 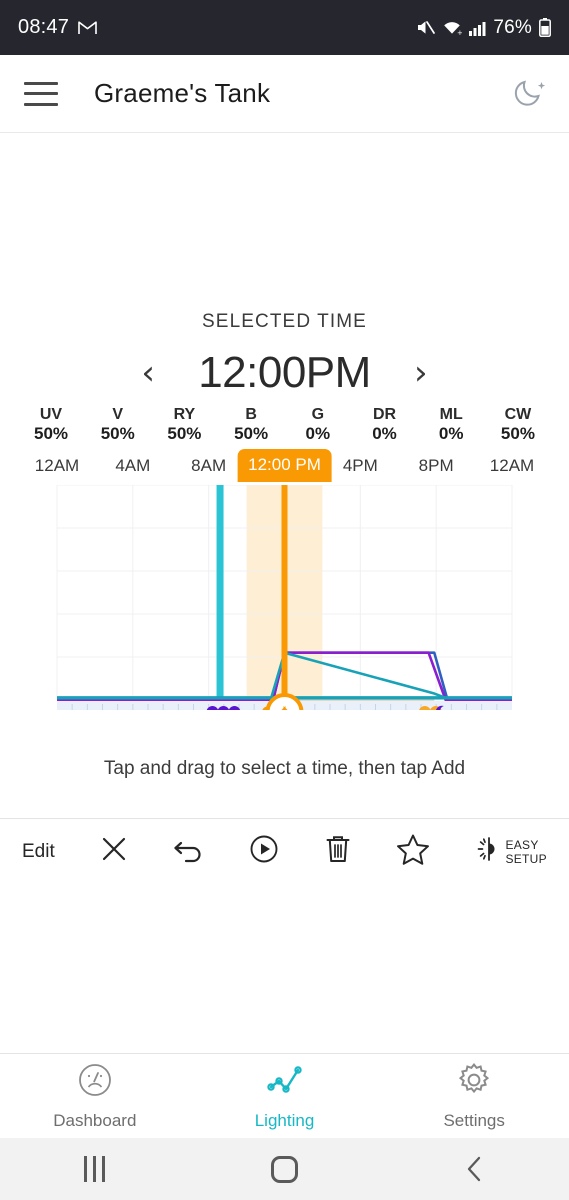 I want to click on battery-percent-label: 76%, so click(x=512, y=27).